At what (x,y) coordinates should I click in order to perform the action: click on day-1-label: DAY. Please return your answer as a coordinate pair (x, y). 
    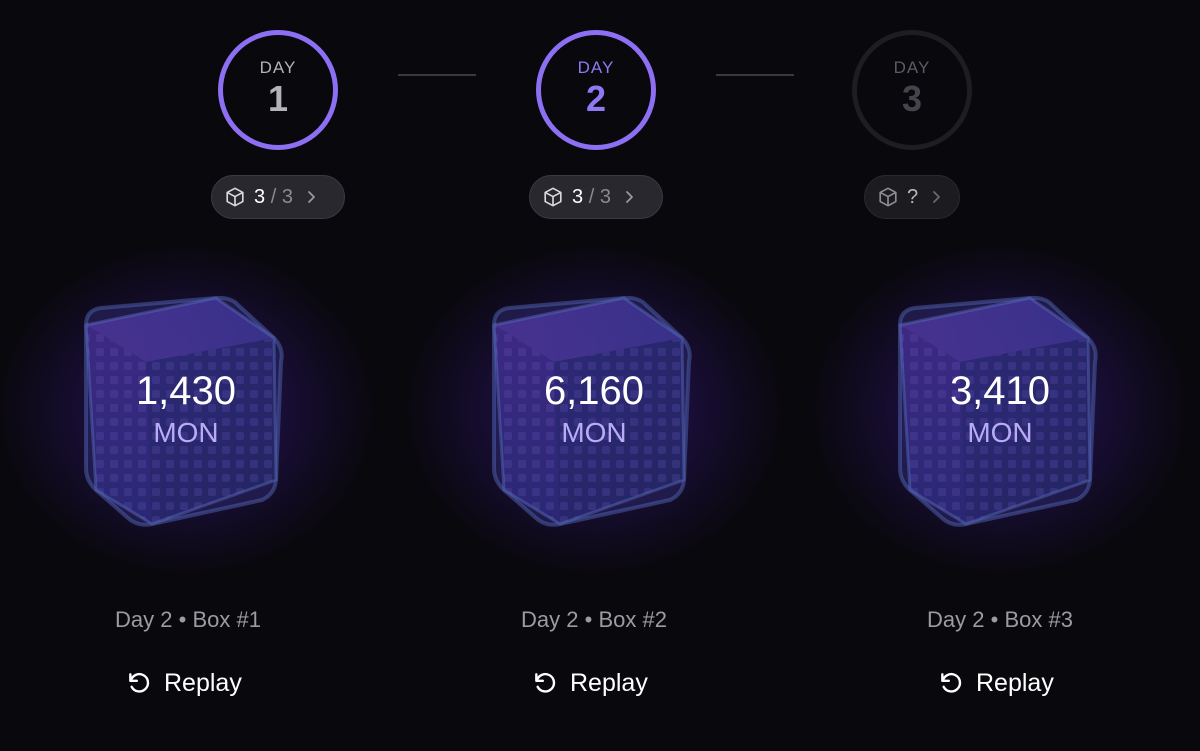
    Looking at the image, I should click on (278, 67).